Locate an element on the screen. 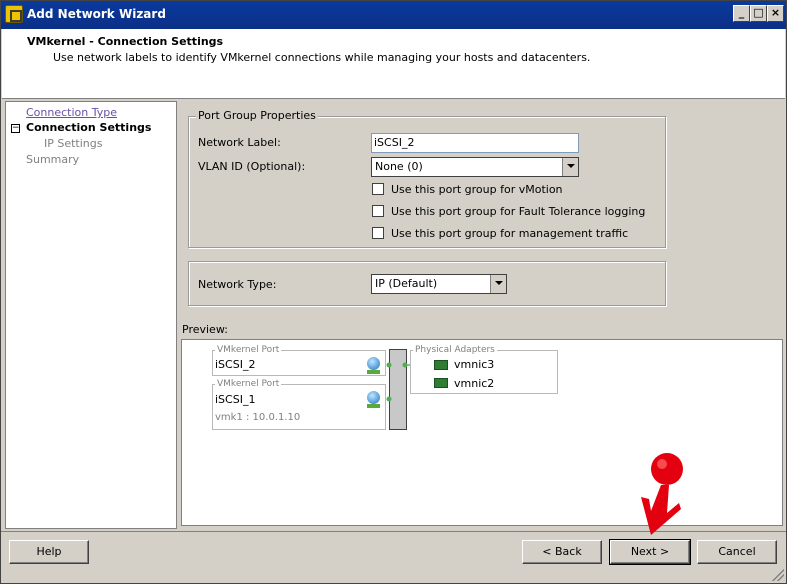  network-label-input: iSCSI_2 is located at coordinates (475, 143).